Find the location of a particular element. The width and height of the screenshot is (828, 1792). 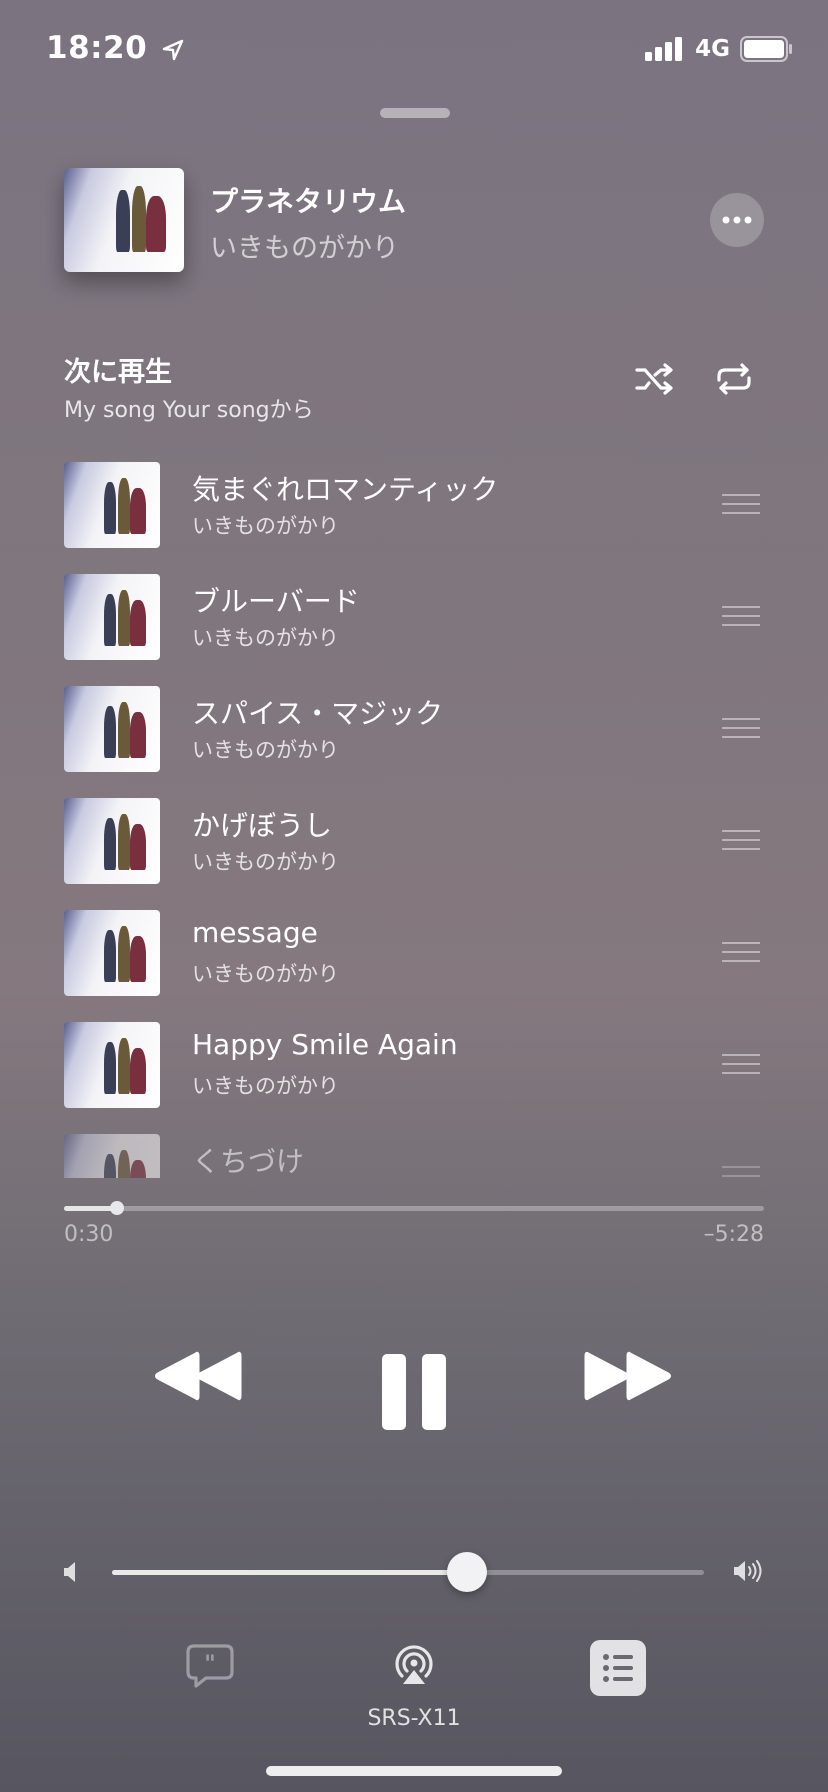

queue-list-icon is located at coordinates (618, 1668).